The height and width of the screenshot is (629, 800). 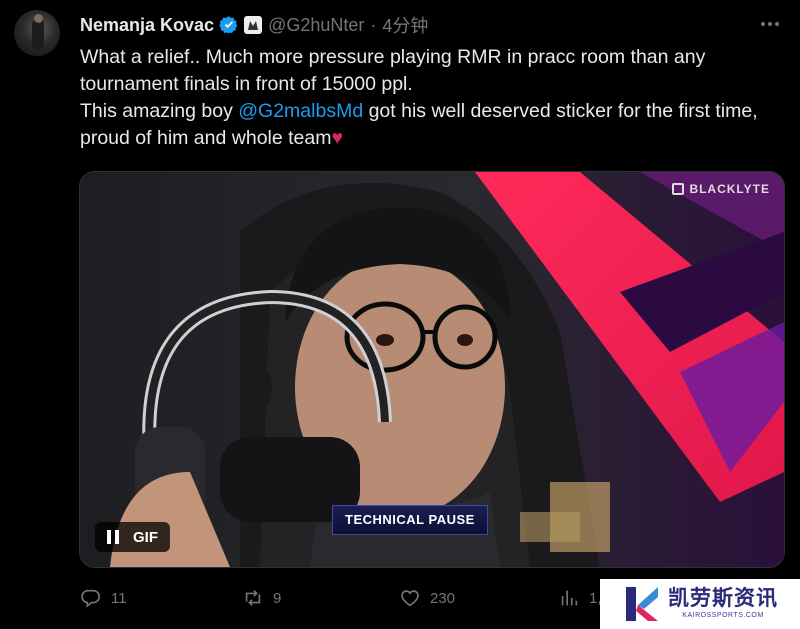 What do you see at coordinates (723, 598) in the screenshot?
I see `watermark-cn: 凯劳斯资讯` at bounding box center [723, 598].